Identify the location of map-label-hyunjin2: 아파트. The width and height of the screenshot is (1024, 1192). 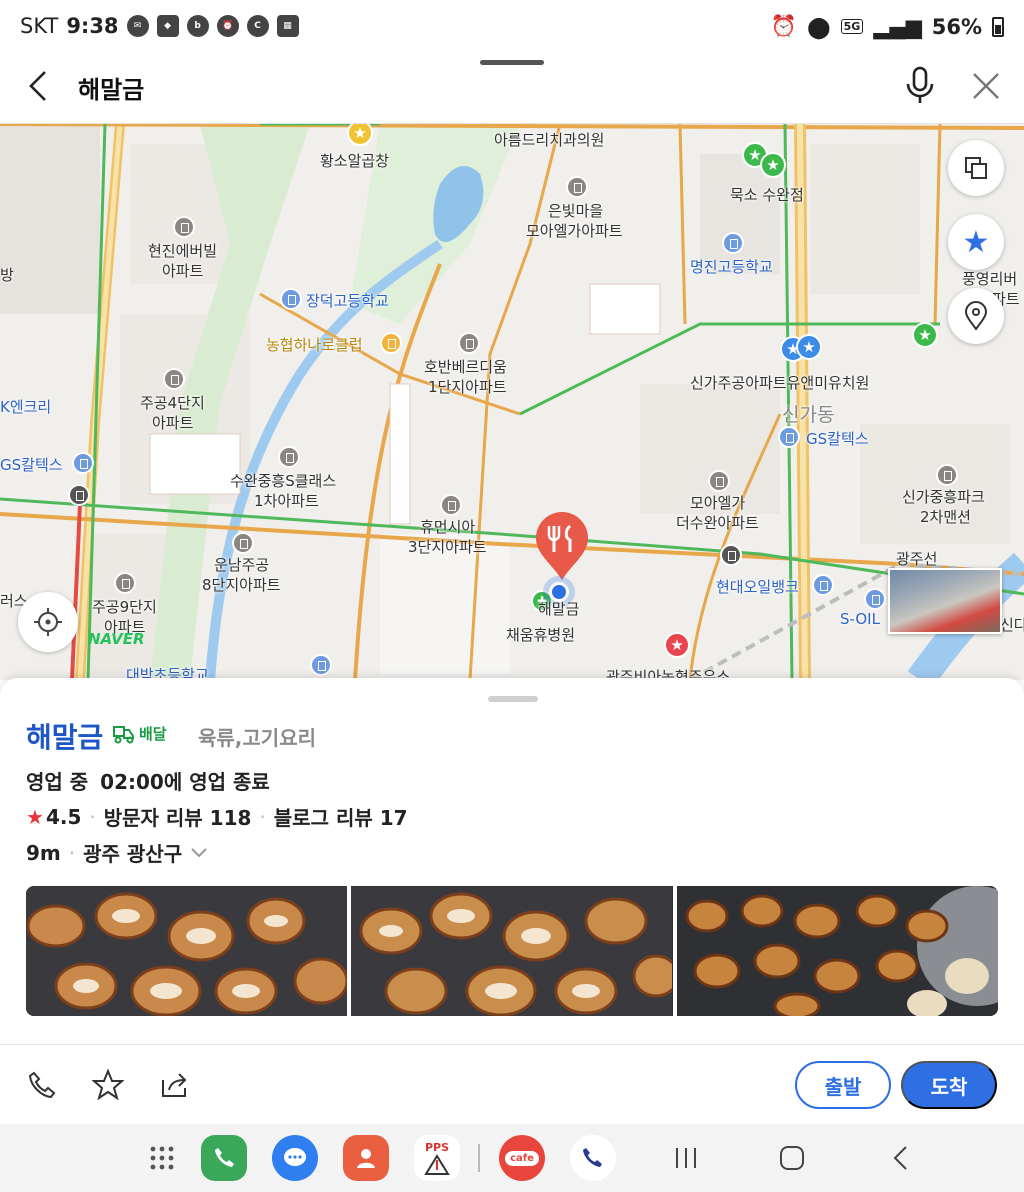
(182, 270).